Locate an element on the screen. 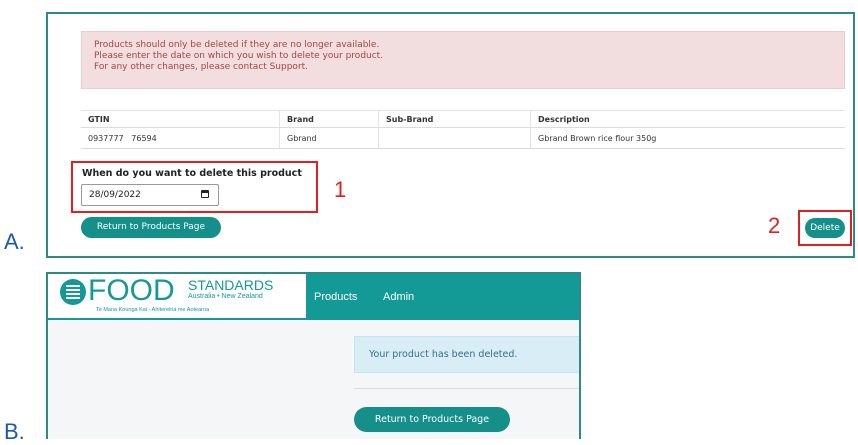 This screenshot has height=445, width=858. nav-admin-link: Admin is located at coordinates (398, 297).